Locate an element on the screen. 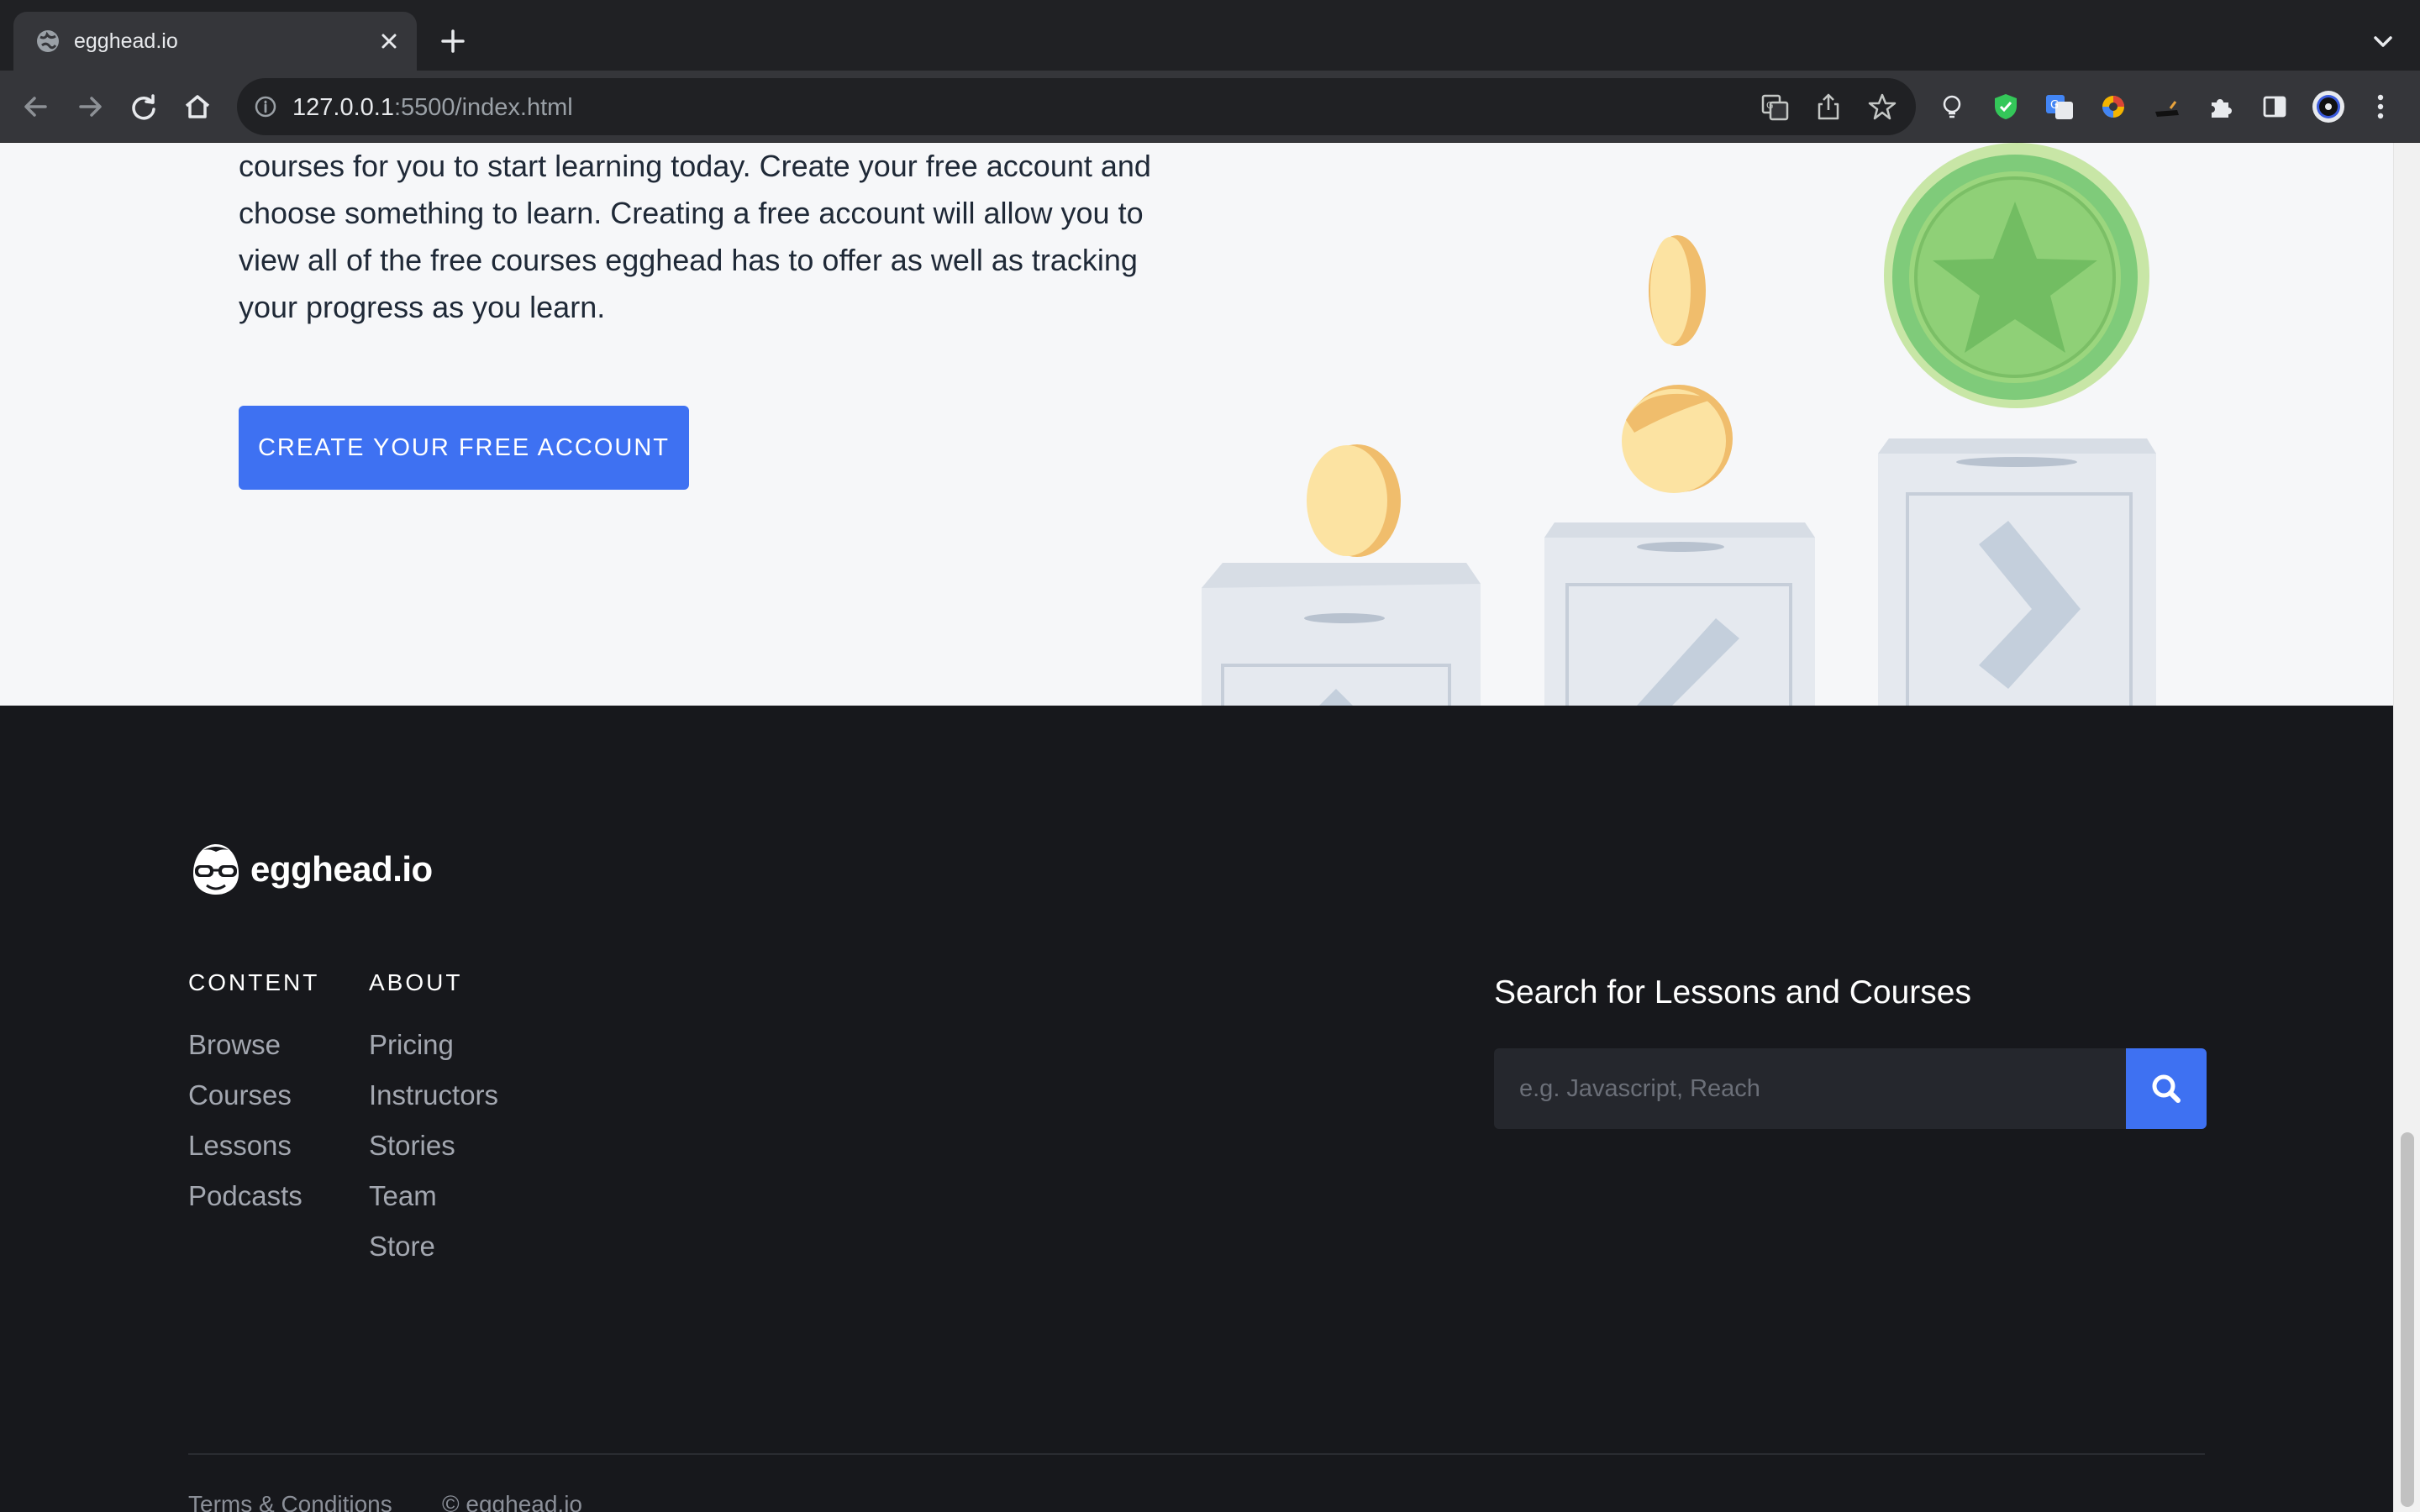 This screenshot has height=1512, width=2420. color-picker-extension-icon is located at coordinates (2113, 106).